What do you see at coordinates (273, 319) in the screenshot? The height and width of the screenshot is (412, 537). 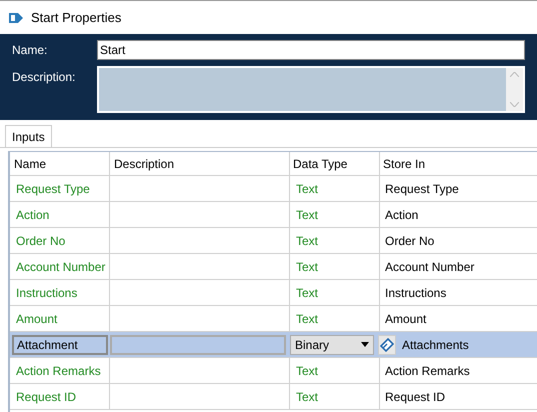 I see `table-row: Amount Text Amount` at bounding box center [273, 319].